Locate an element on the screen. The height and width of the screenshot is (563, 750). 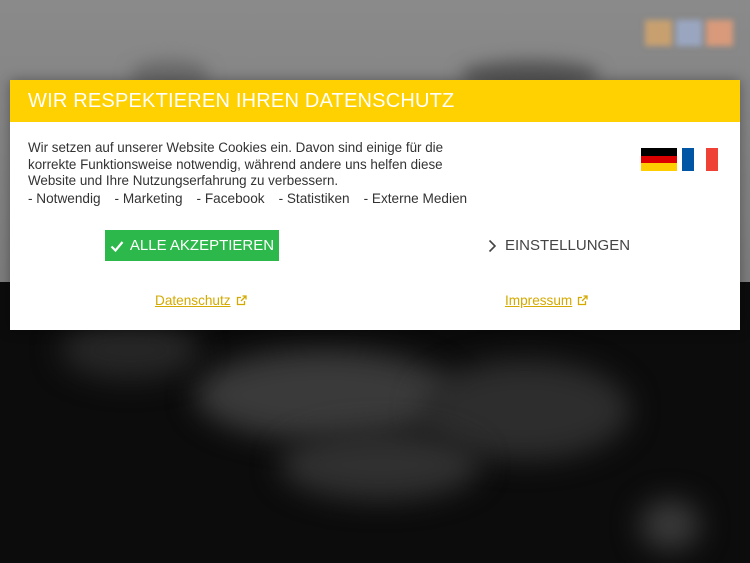
check-icon is located at coordinates (117, 246).